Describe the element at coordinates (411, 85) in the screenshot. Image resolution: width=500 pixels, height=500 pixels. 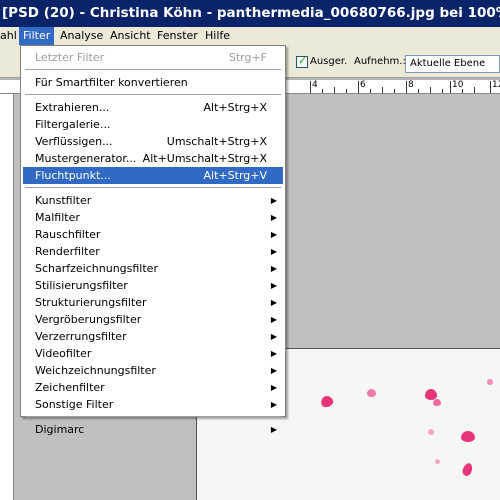
I see `ruler-label: 8` at that location.